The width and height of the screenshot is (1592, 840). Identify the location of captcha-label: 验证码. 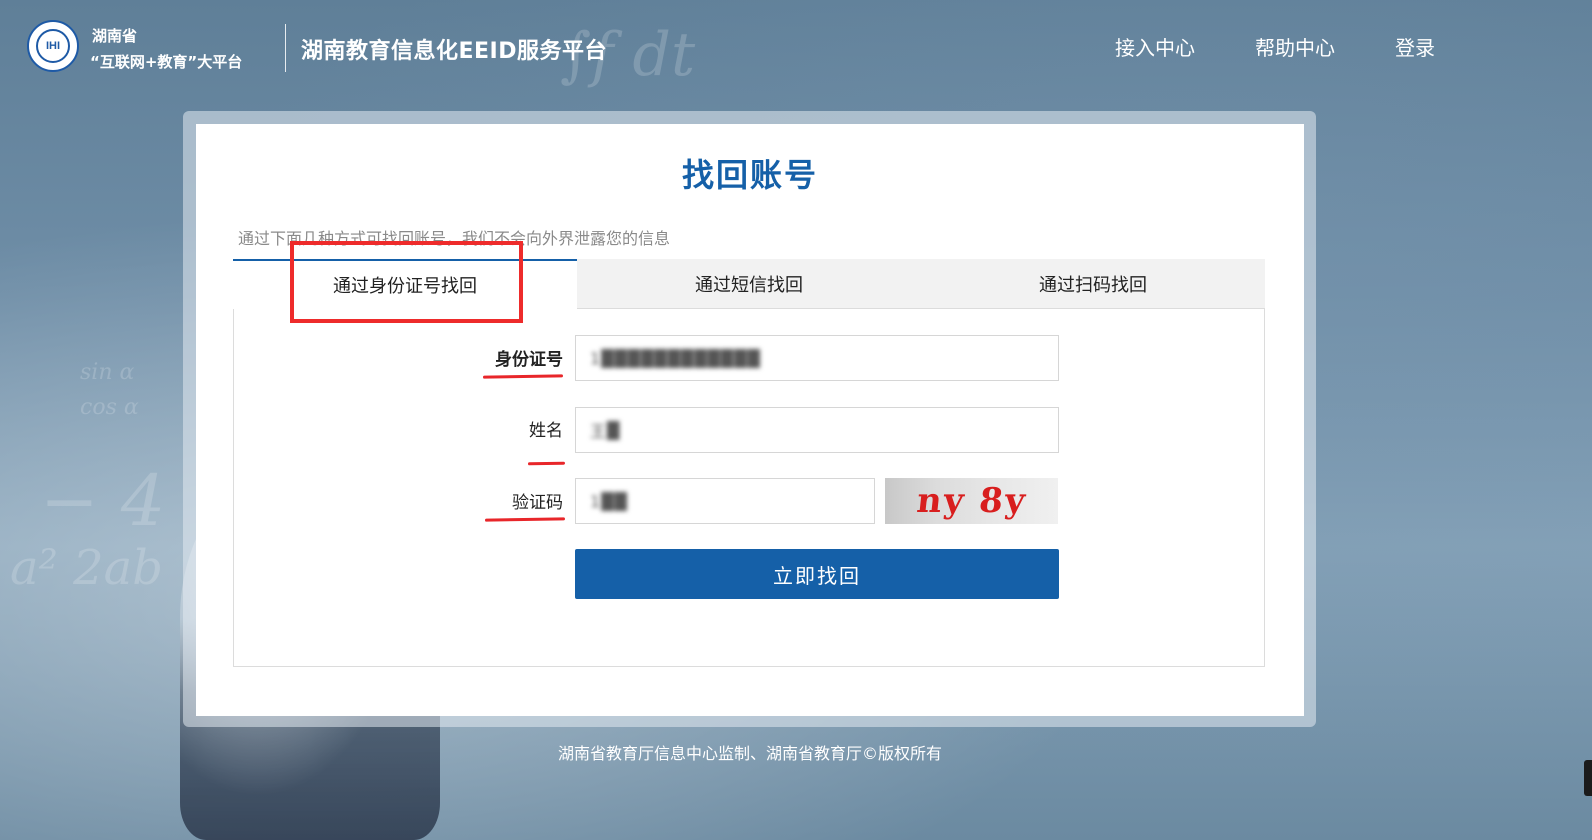
(537, 503).